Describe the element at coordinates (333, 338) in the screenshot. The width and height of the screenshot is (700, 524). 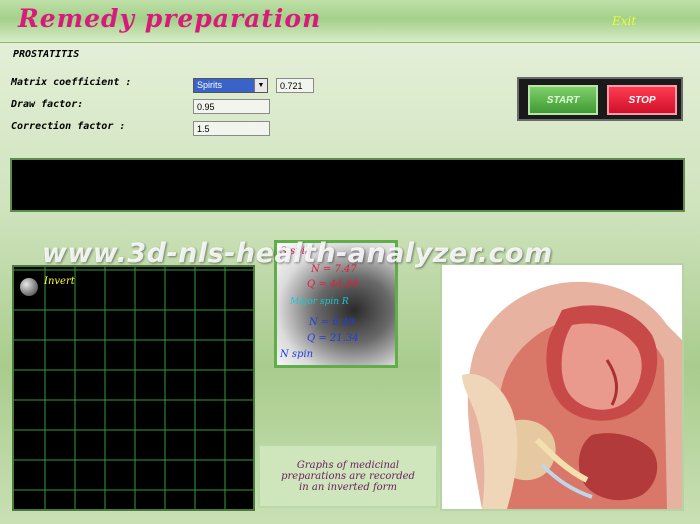
I see `major-spin-q-value: Q = 21.34` at that location.